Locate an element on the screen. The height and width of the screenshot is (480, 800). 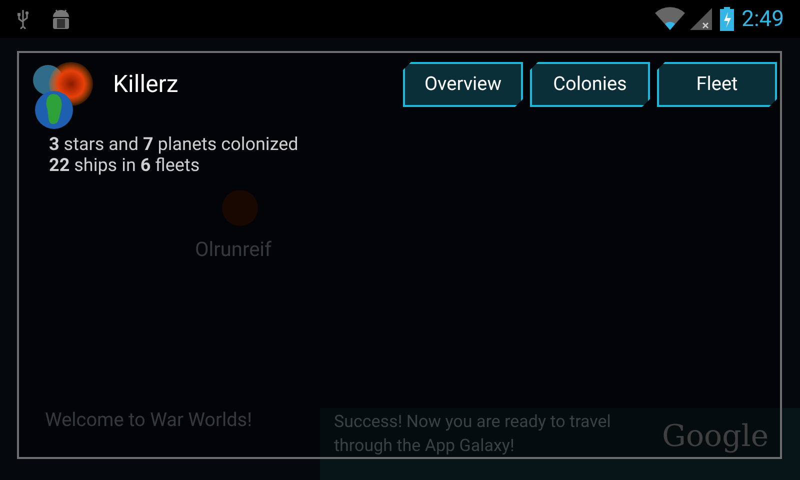
battery-charging-icon is located at coordinates (727, 19).